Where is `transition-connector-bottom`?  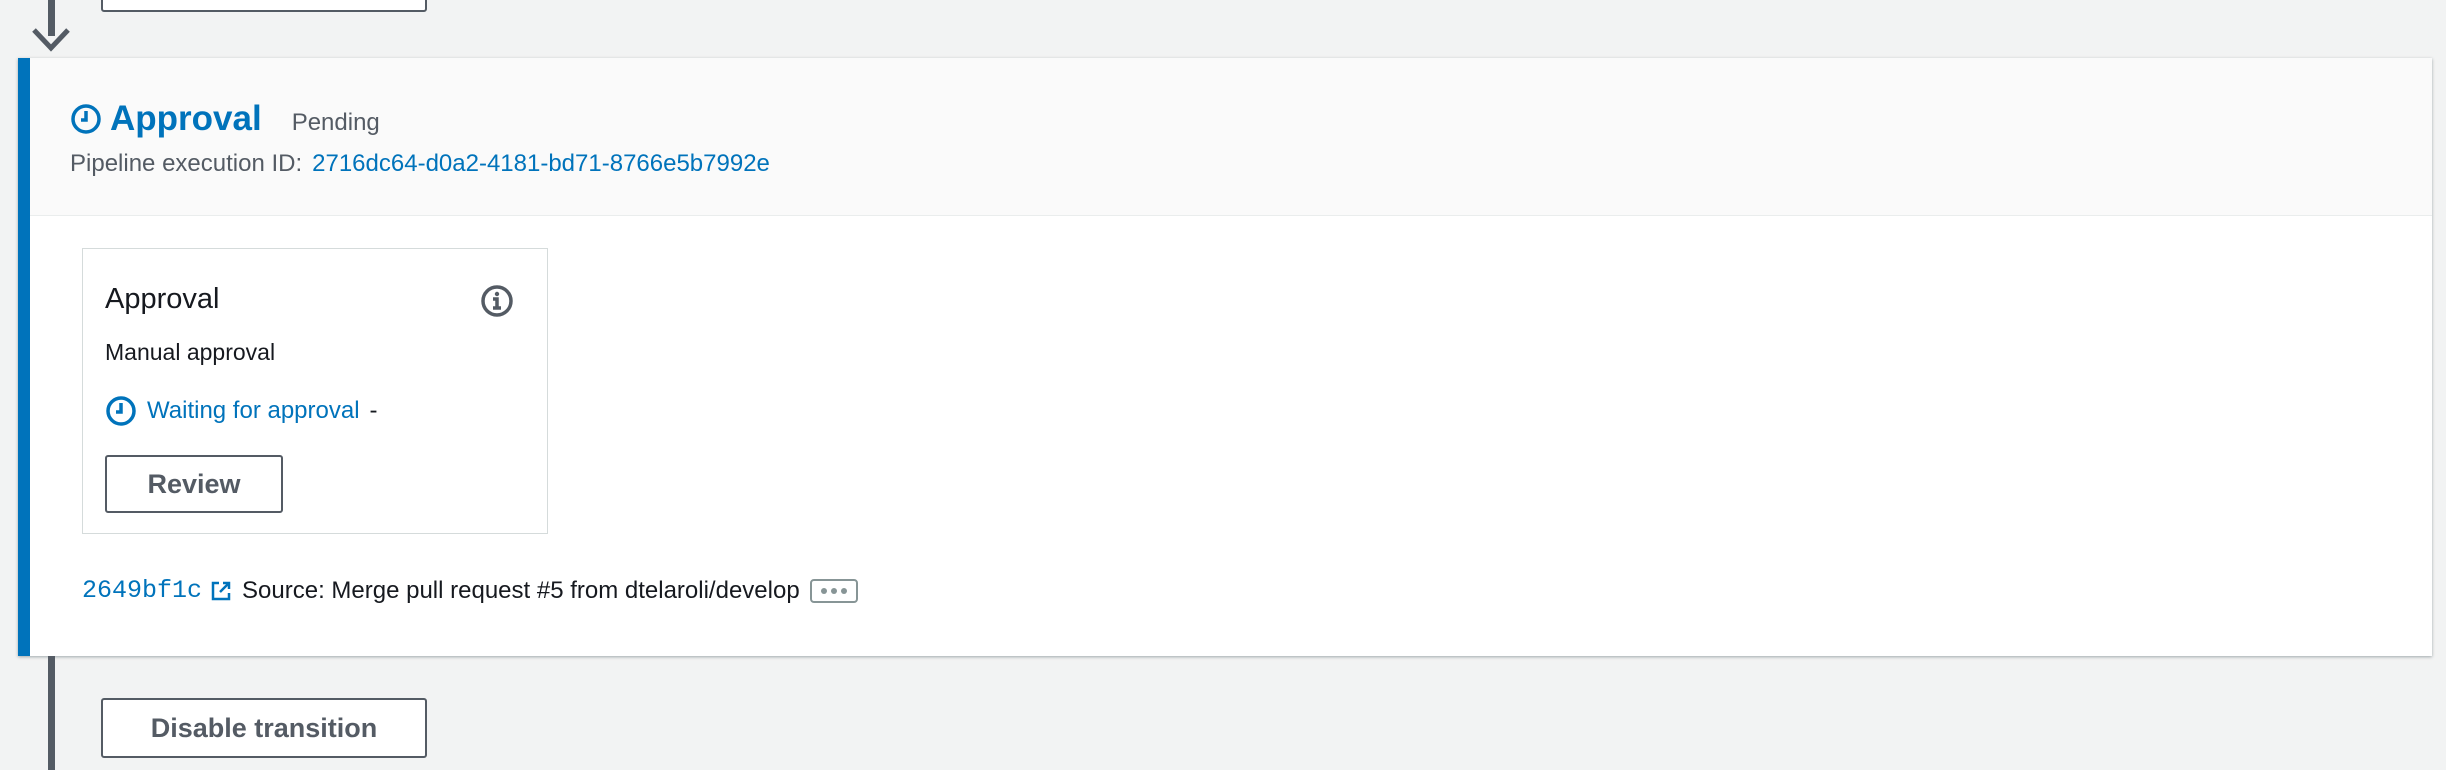
transition-connector-bottom is located at coordinates (51, 713).